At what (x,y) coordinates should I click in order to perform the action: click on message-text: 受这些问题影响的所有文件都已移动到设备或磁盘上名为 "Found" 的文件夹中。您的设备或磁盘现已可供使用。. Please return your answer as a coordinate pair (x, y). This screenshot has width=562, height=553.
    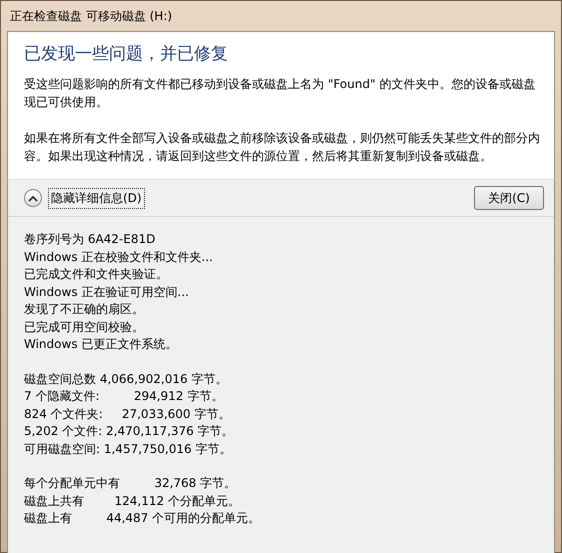
    Looking at the image, I should click on (280, 93).